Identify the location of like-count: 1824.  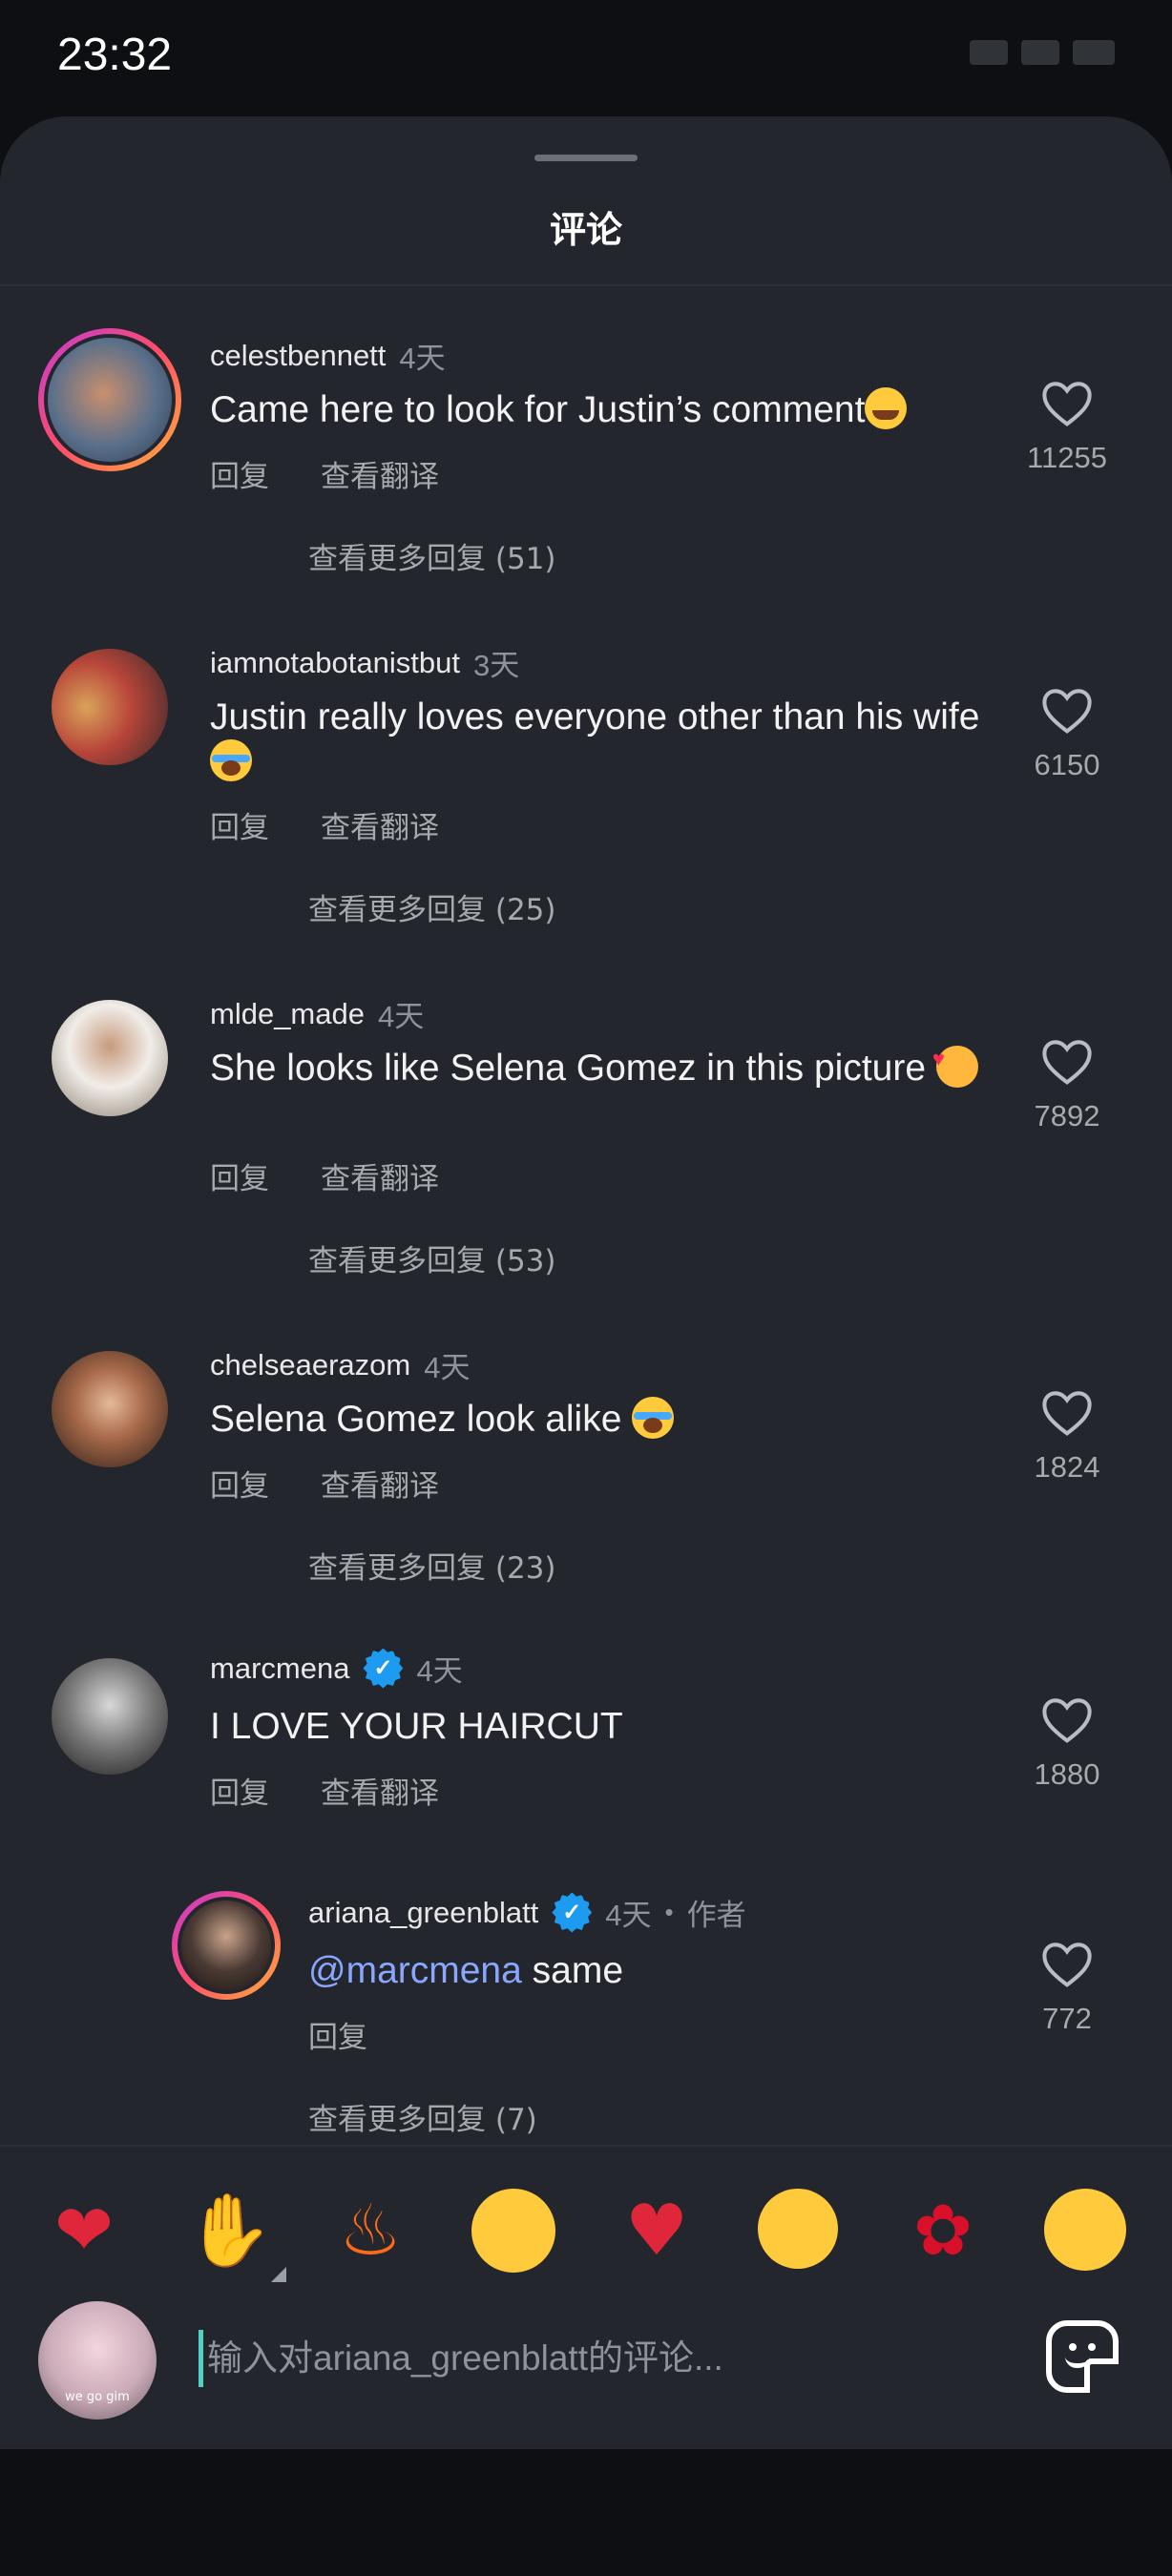
(1067, 1467).